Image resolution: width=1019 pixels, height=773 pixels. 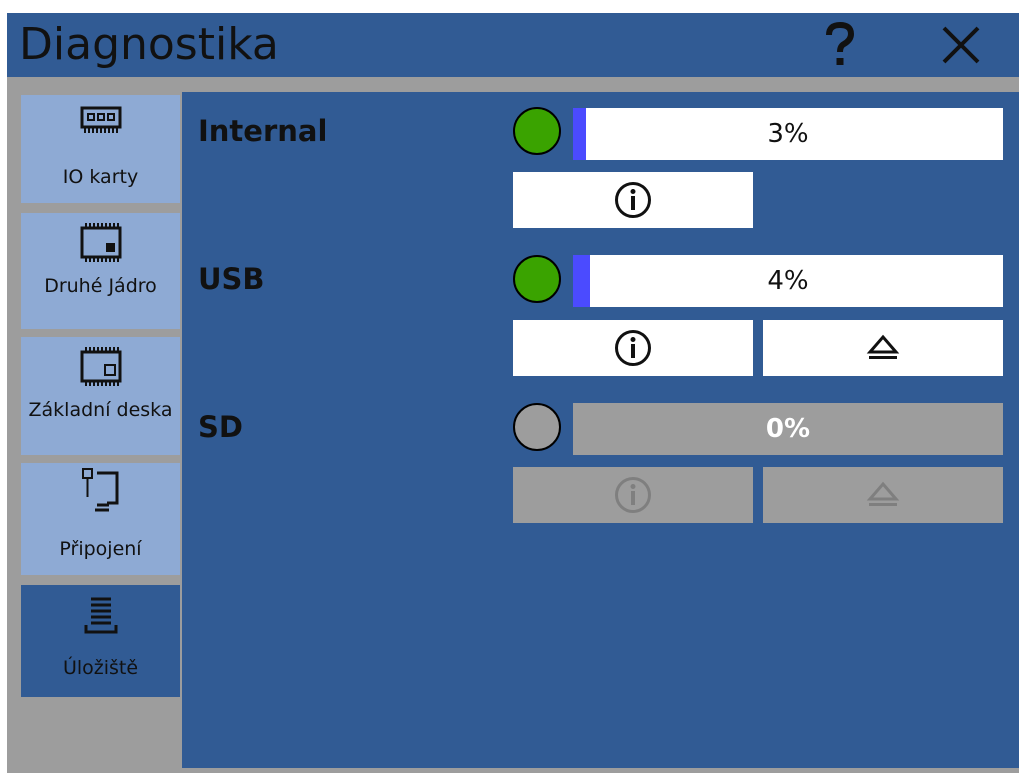 I want to click on sidebar-item-connection: Připojení, so click(x=100, y=519).